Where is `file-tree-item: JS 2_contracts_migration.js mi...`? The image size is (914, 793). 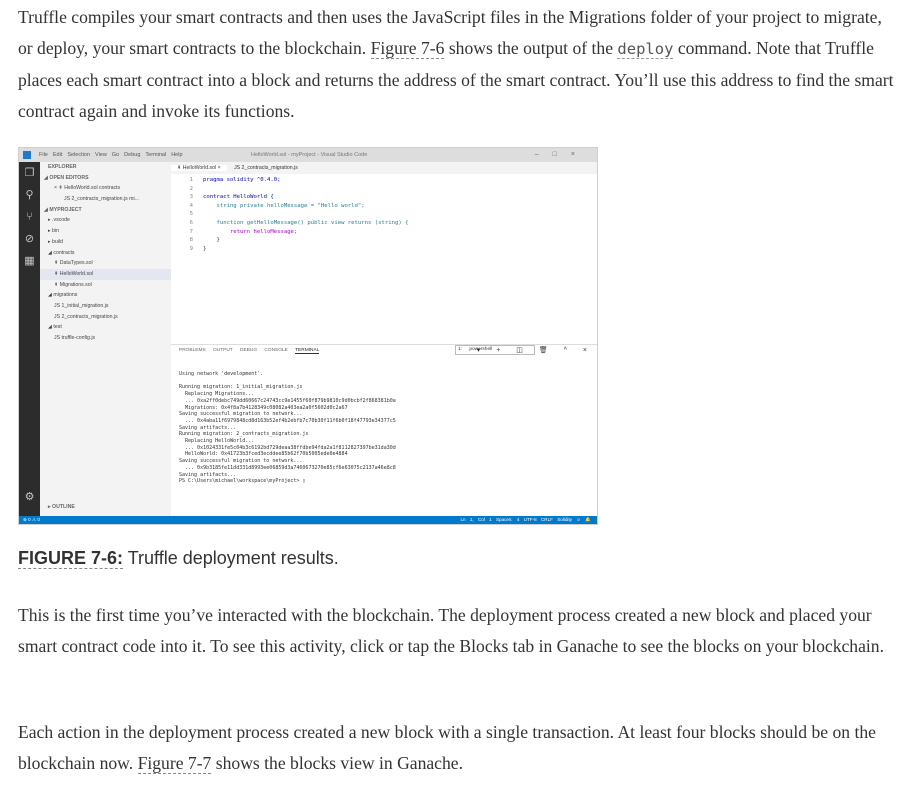
file-tree-item: JS 2_contracts_migration.js mi... is located at coordinates (101, 199).